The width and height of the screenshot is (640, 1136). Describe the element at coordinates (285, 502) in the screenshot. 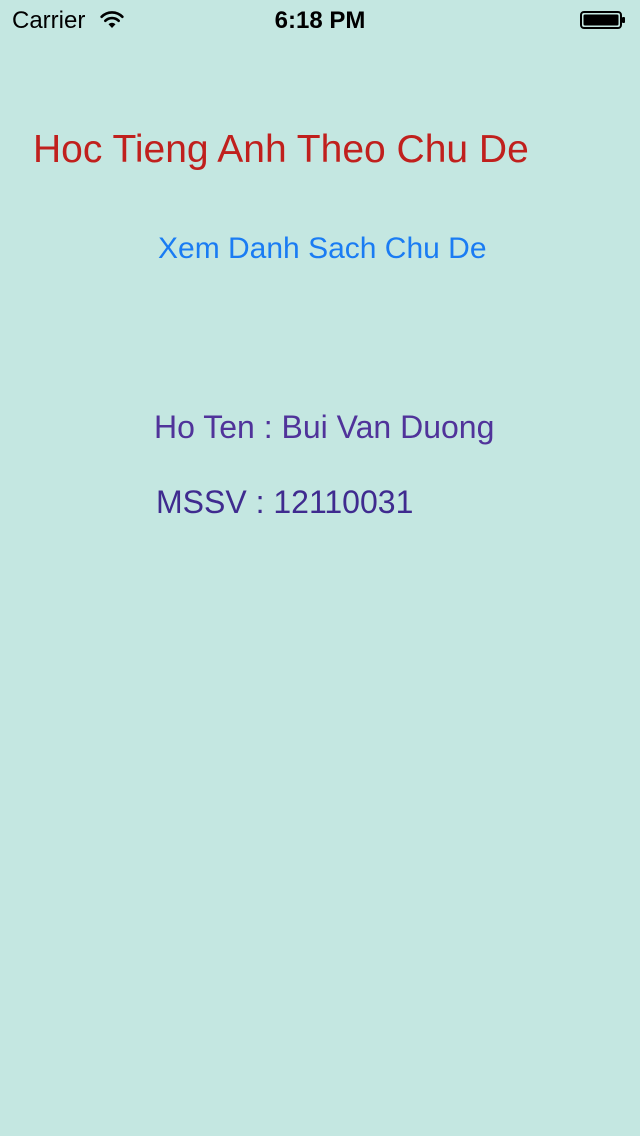

I see `student-id-label: MSSV : 12110031` at that location.